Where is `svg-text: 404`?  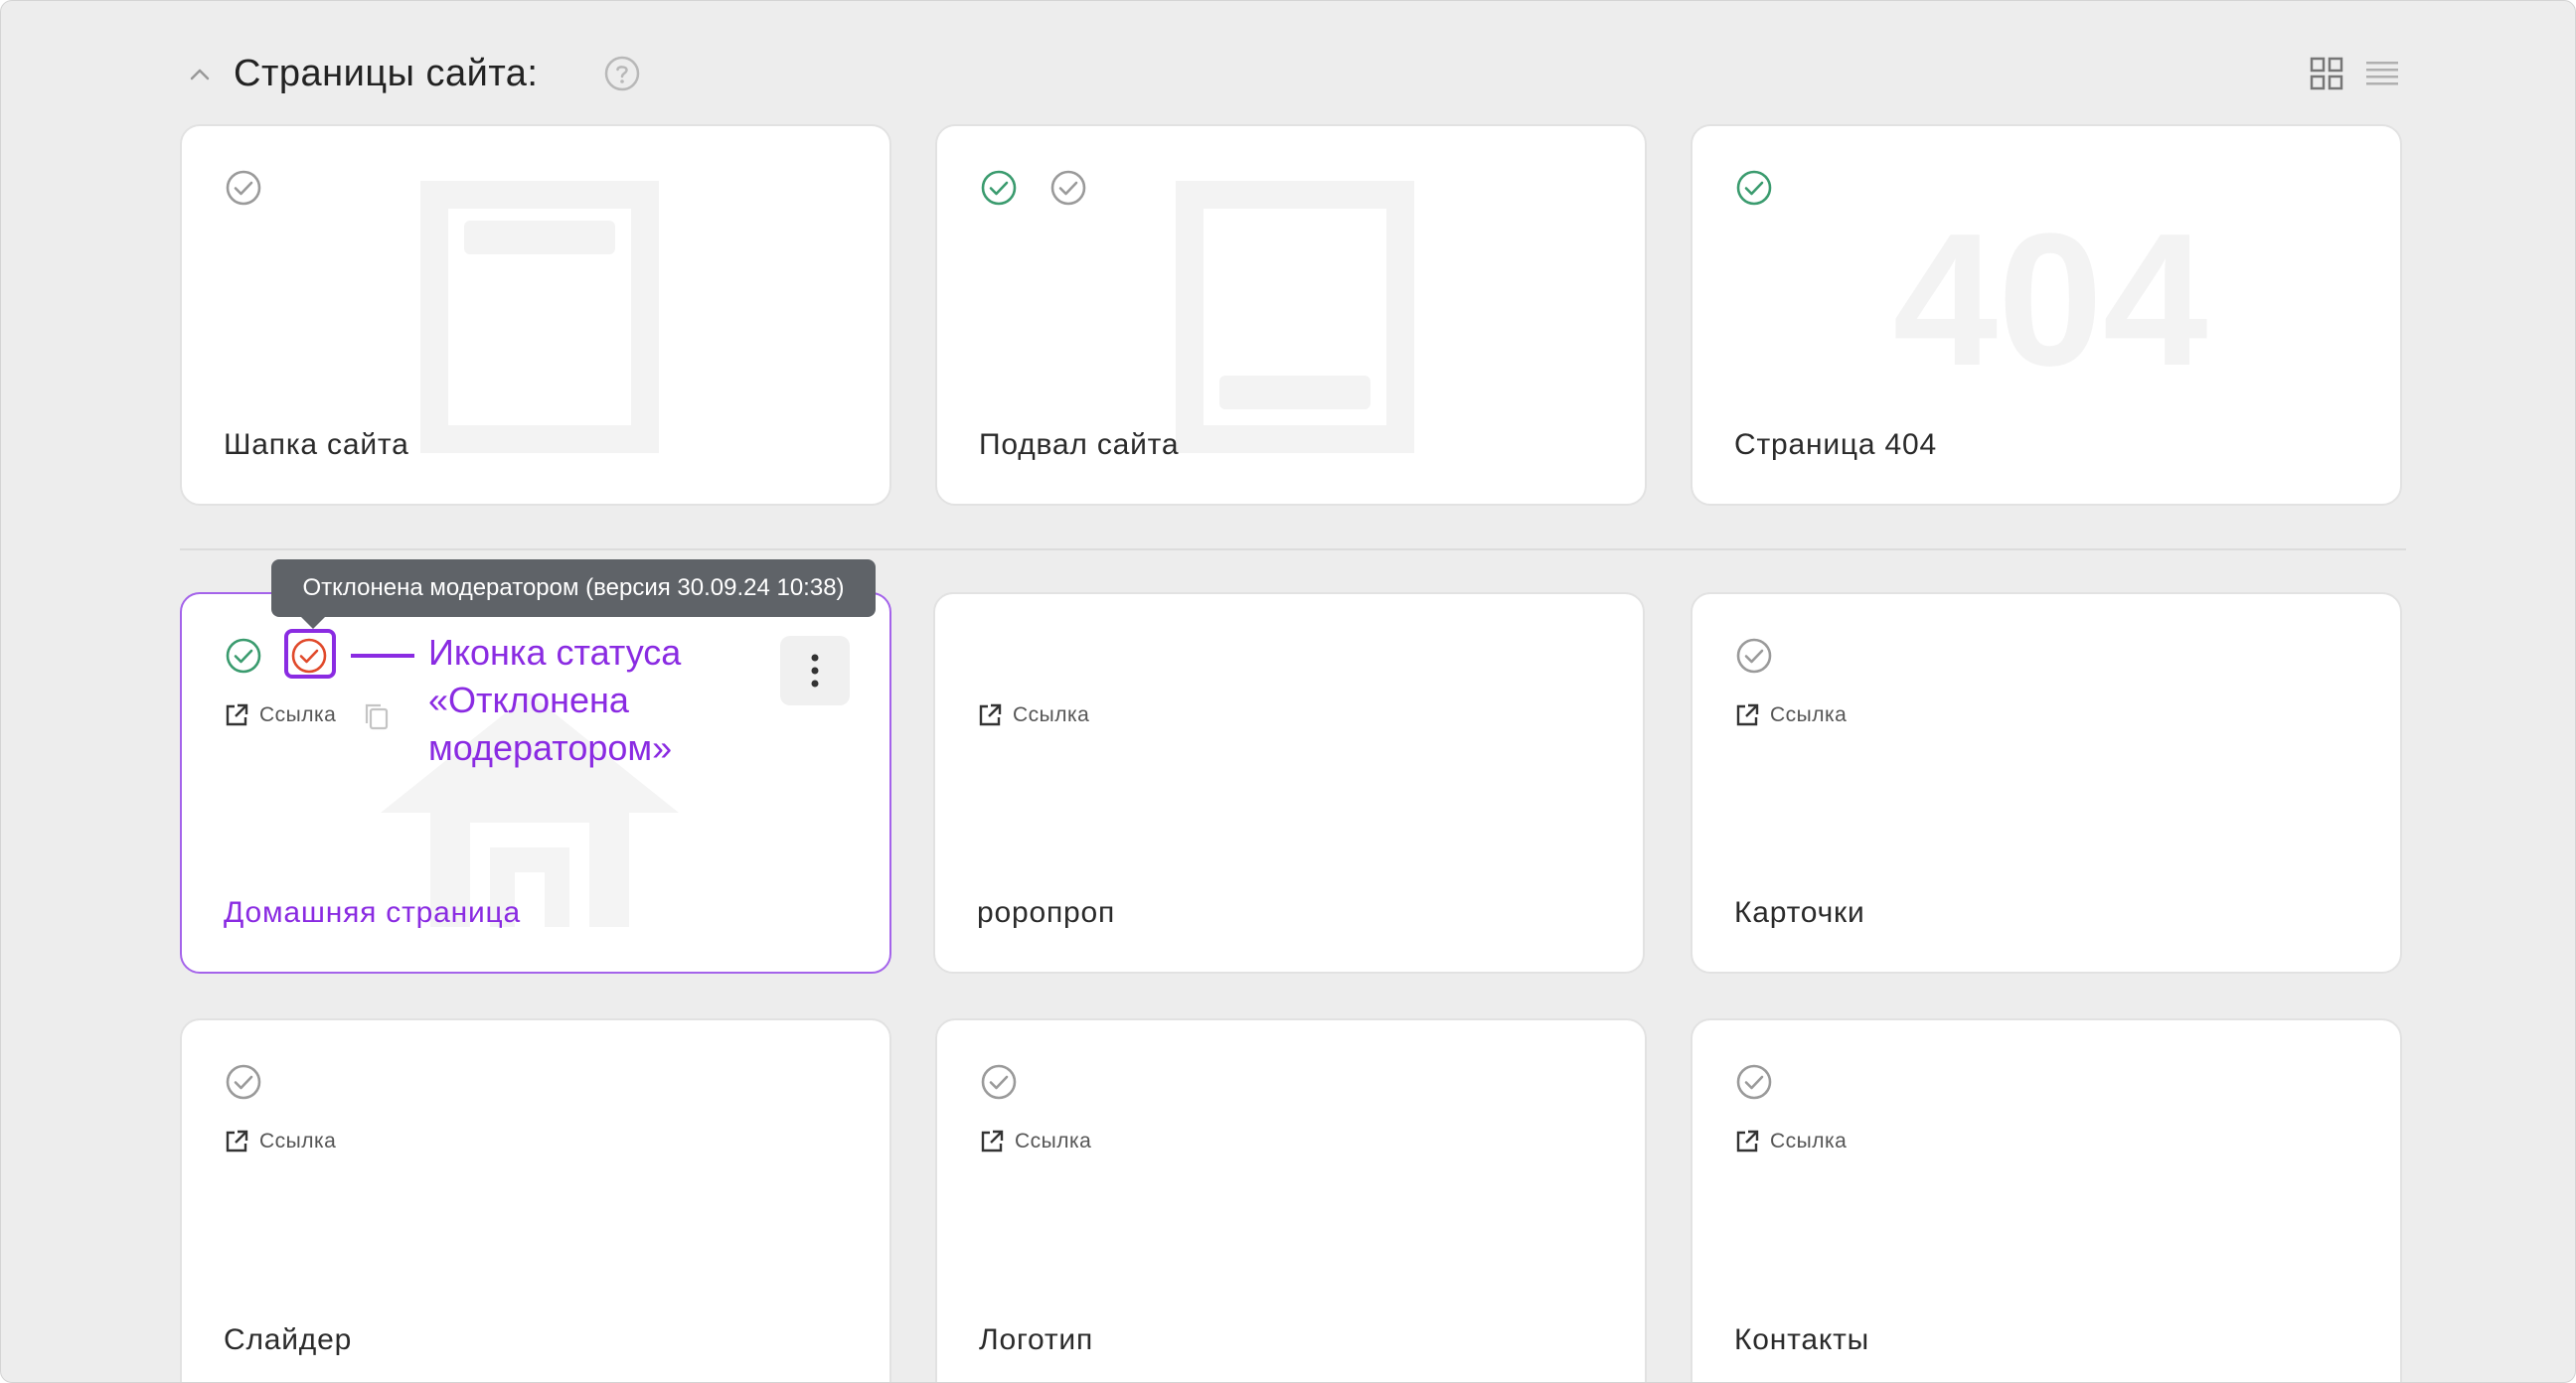 svg-text: 404 is located at coordinates (2049, 305).